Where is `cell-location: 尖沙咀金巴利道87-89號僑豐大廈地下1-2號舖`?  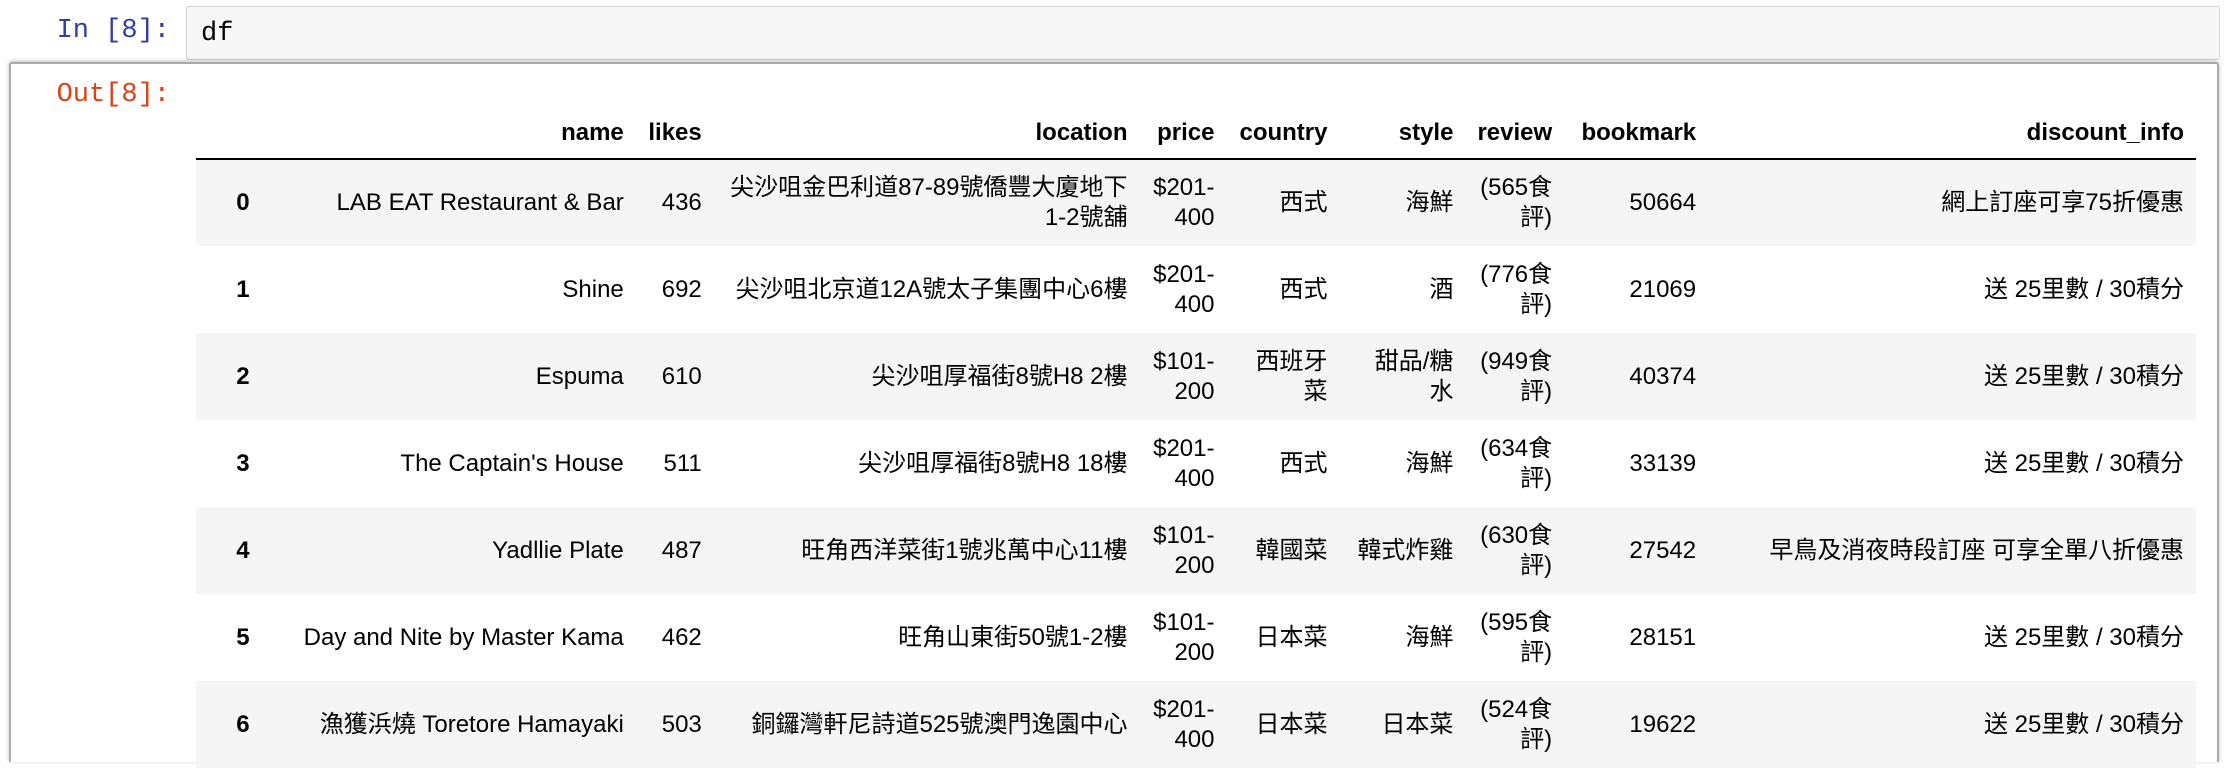
cell-location: 尖沙咀金巴利道87-89號僑豐大廈地下1-2號舖 is located at coordinates (929, 202).